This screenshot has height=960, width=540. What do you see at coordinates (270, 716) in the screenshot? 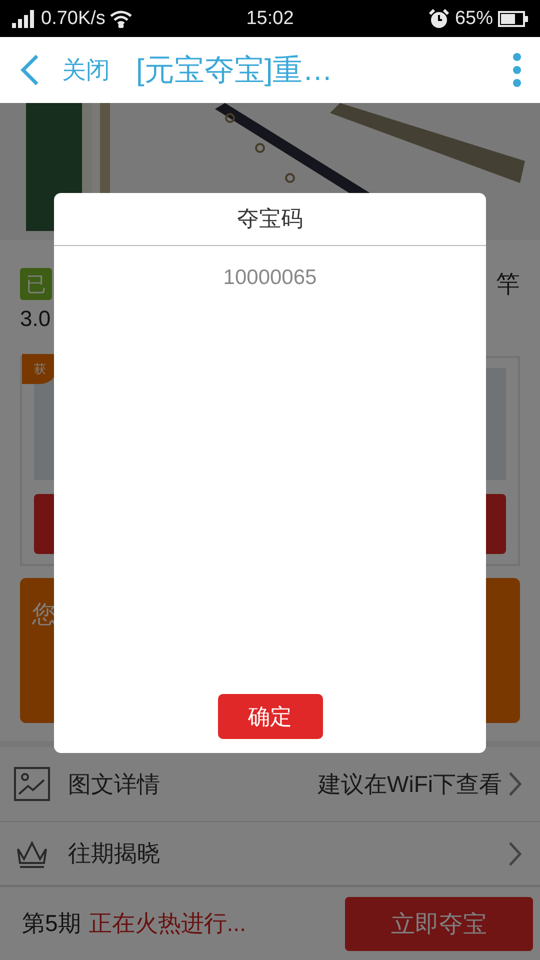
I see `confirm-button: 确定` at bounding box center [270, 716].